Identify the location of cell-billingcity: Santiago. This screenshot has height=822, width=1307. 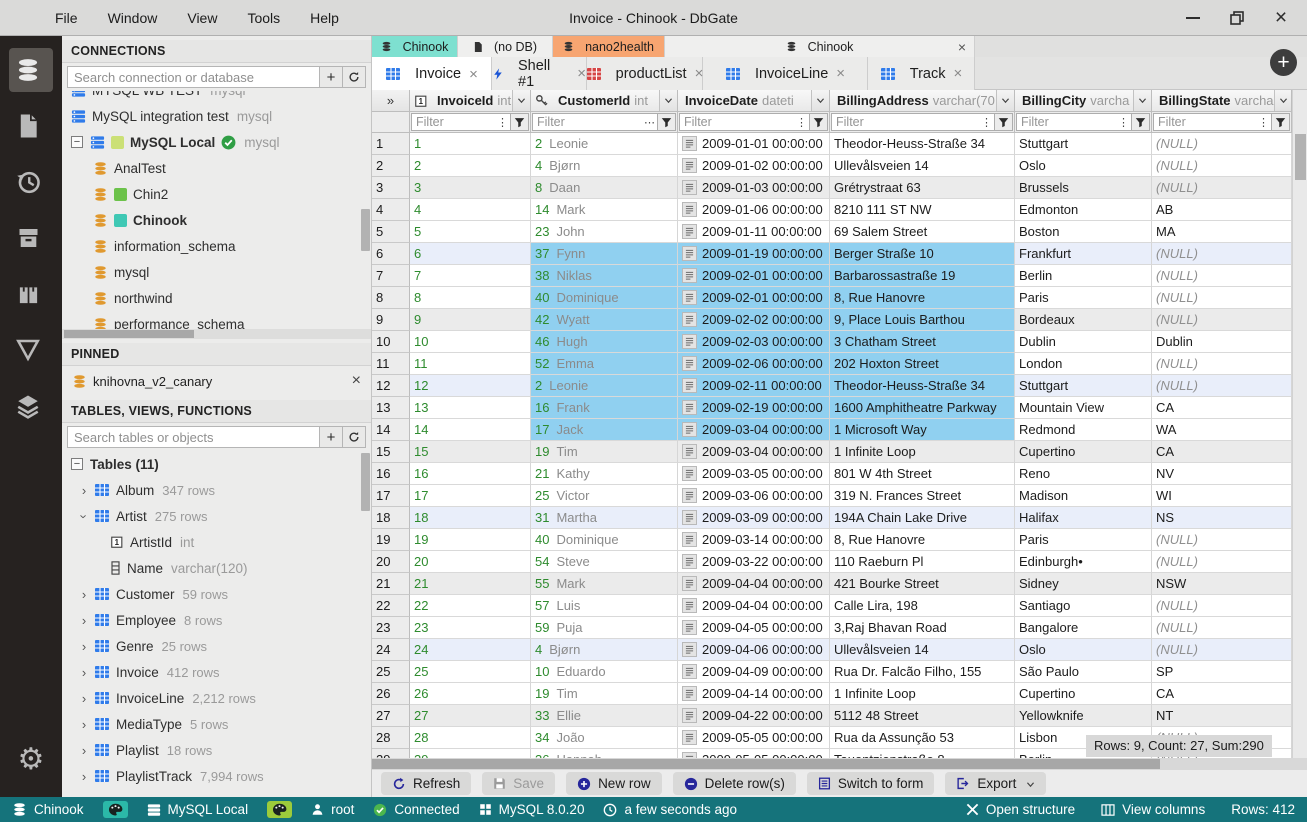
(1083, 606).